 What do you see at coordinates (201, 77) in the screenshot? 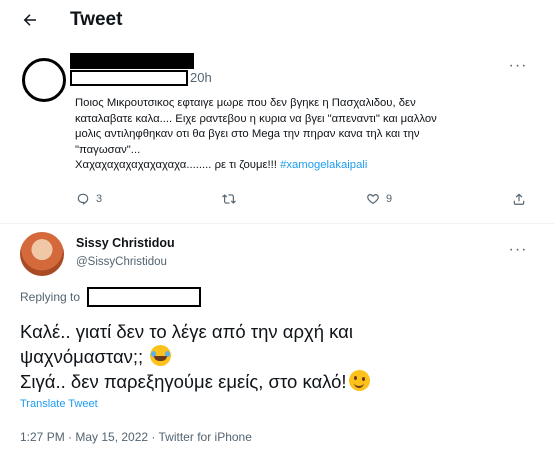
I see `tweet-time: 20h` at bounding box center [201, 77].